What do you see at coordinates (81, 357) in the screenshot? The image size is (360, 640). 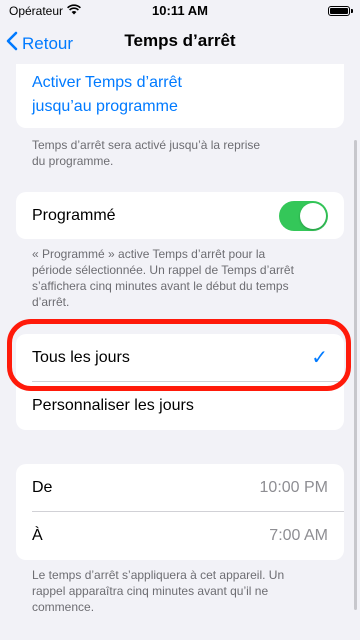 I see `every-day-label: Tous les jours` at bounding box center [81, 357].